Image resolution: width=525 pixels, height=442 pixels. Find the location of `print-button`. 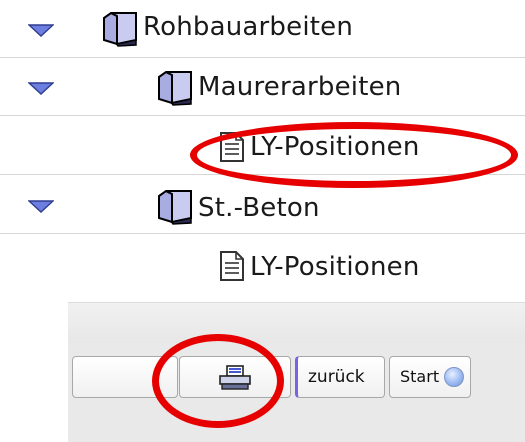

print-button is located at coordinates (235, 377).